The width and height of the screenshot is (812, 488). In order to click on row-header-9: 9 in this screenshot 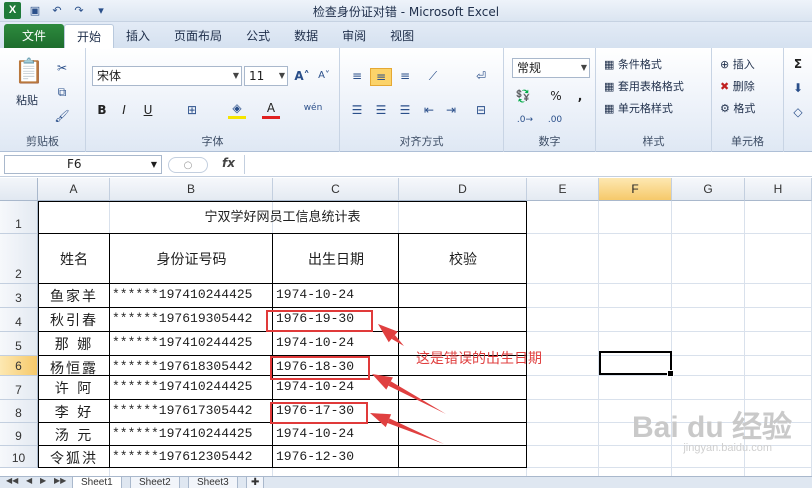, I will do `click(19, 434)`.